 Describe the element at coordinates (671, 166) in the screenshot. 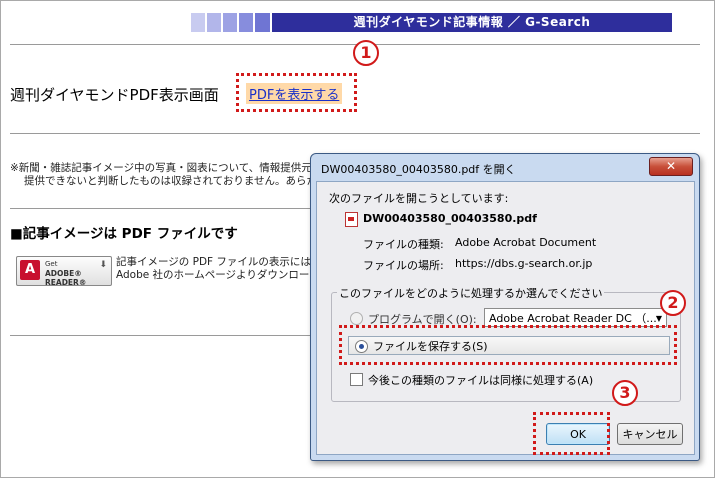

I see `dialog-close-button: ✕` at that location.